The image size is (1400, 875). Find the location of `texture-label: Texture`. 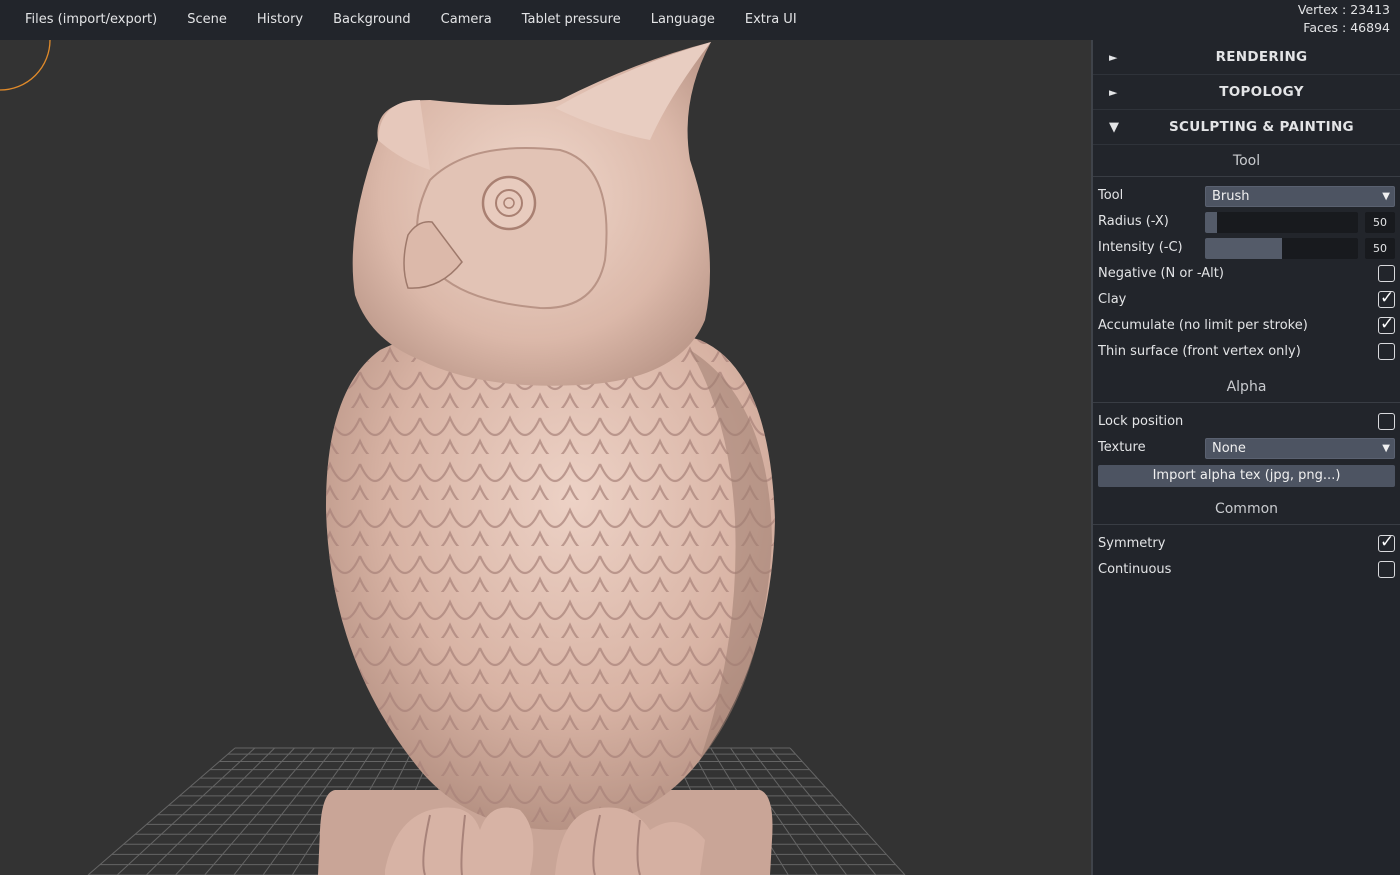

texture-label: Texture is located at coordinates (1122, 447).